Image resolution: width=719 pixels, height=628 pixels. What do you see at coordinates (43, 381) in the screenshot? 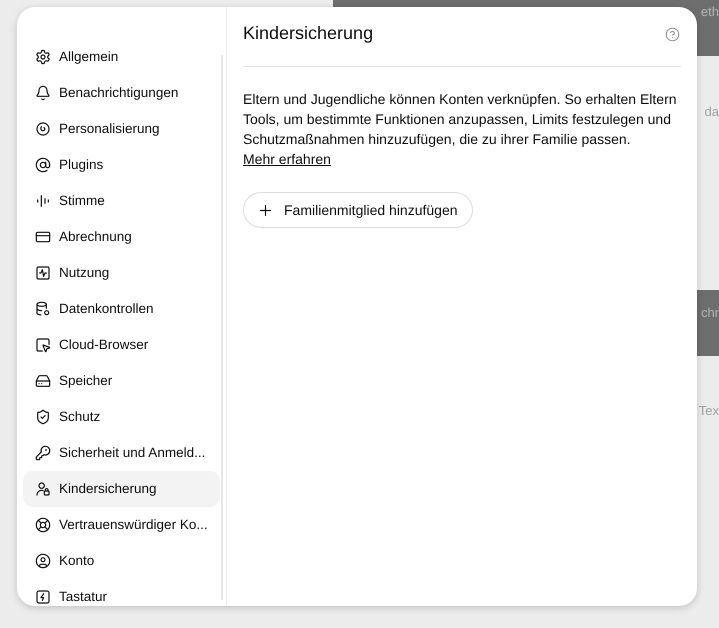
I see `drive-icon` at bounding box center [43, 381].